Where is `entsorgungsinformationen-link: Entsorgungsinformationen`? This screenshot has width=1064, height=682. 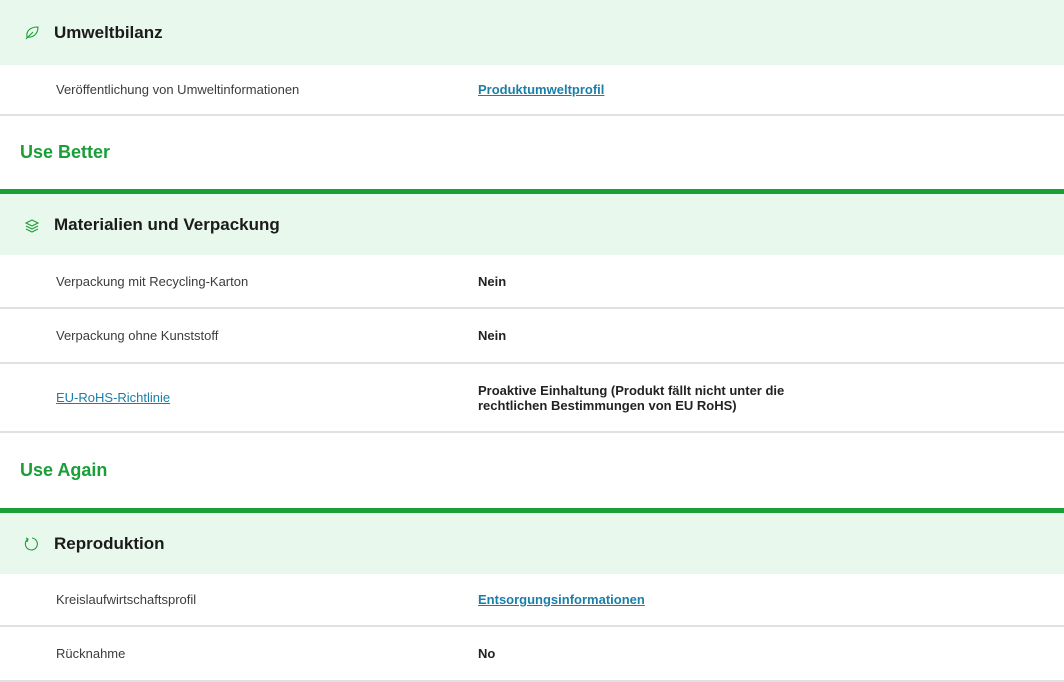
entsorgungsinformationen-link: Entsorgungsinformationen is located at coordinates (561, 599).